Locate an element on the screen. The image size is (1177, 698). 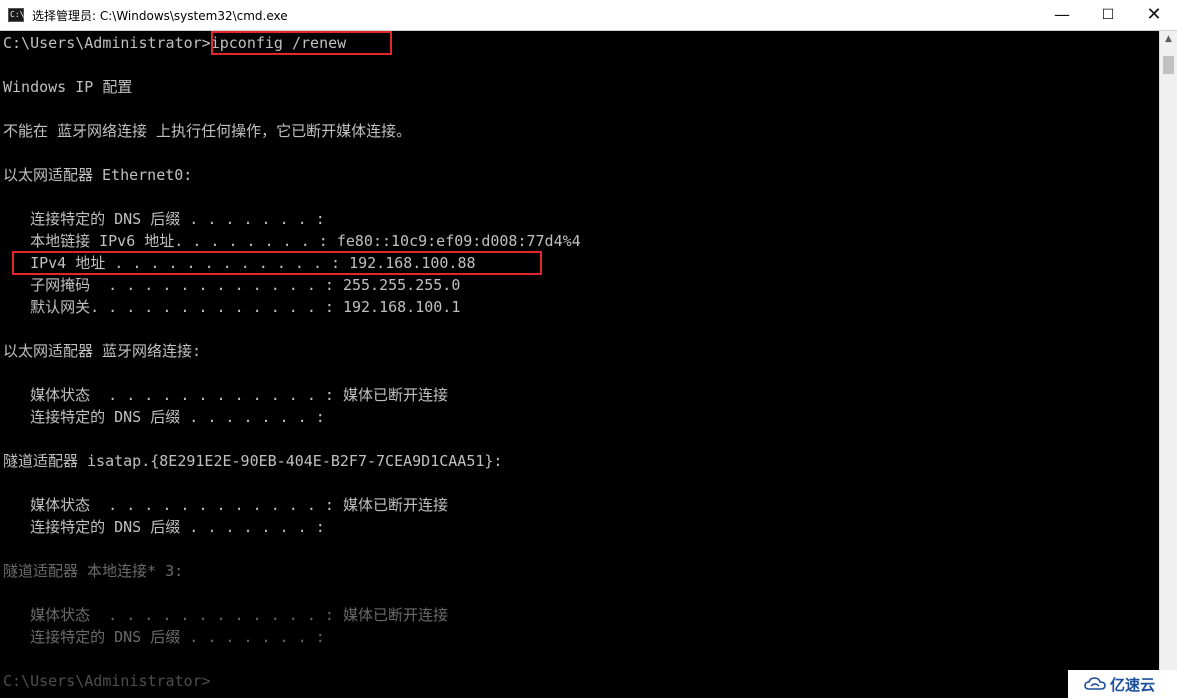
cmd-icon-label: C:\ is located at coordinates (17, 14).